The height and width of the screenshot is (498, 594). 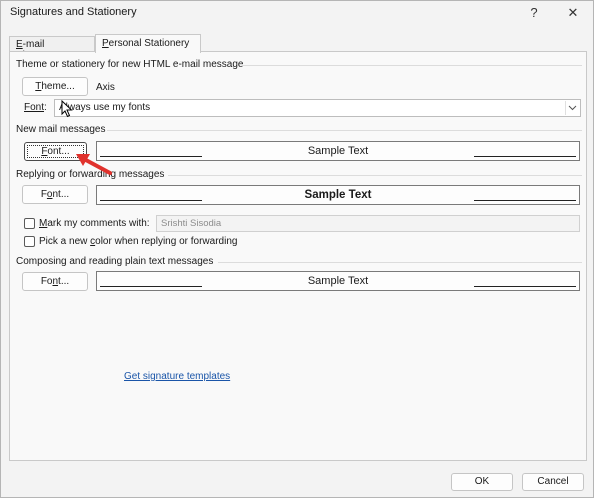 I want to click on pick-color-pre: Pick a new, so click(x=65, y=241).